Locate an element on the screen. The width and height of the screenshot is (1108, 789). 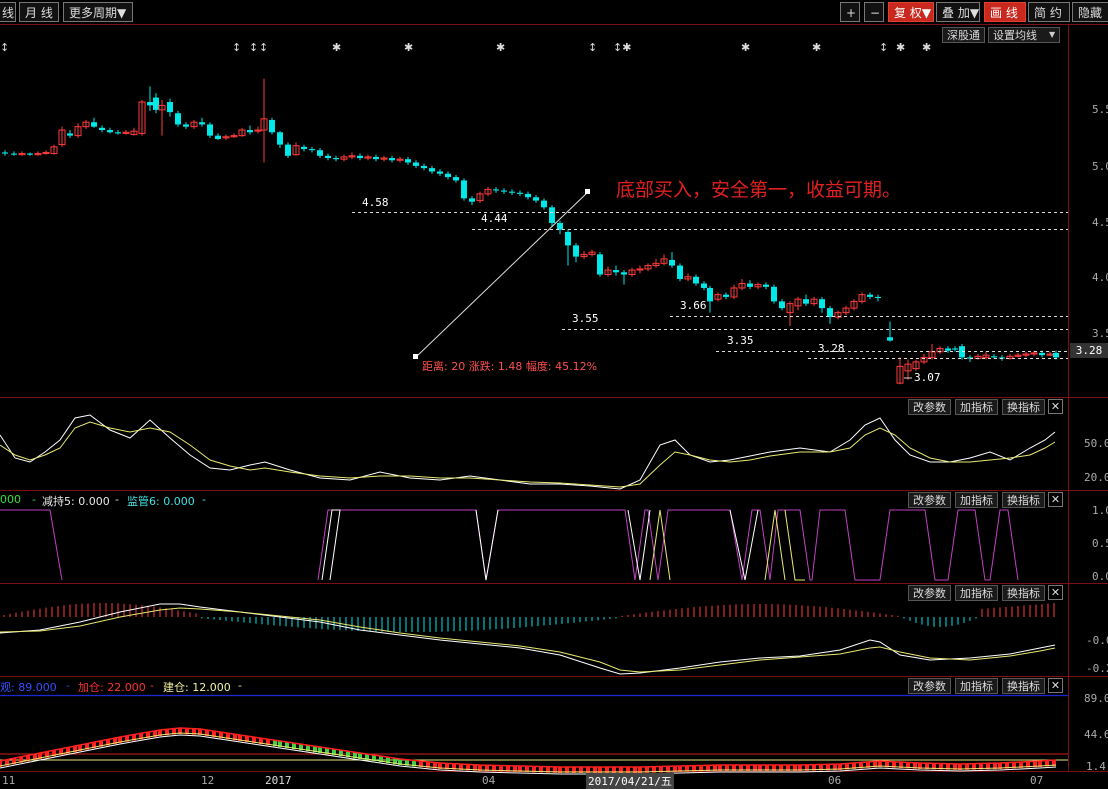
annotation-text: 底部买入，安全第一，收益可期。 is located at coordinates (759, 190).